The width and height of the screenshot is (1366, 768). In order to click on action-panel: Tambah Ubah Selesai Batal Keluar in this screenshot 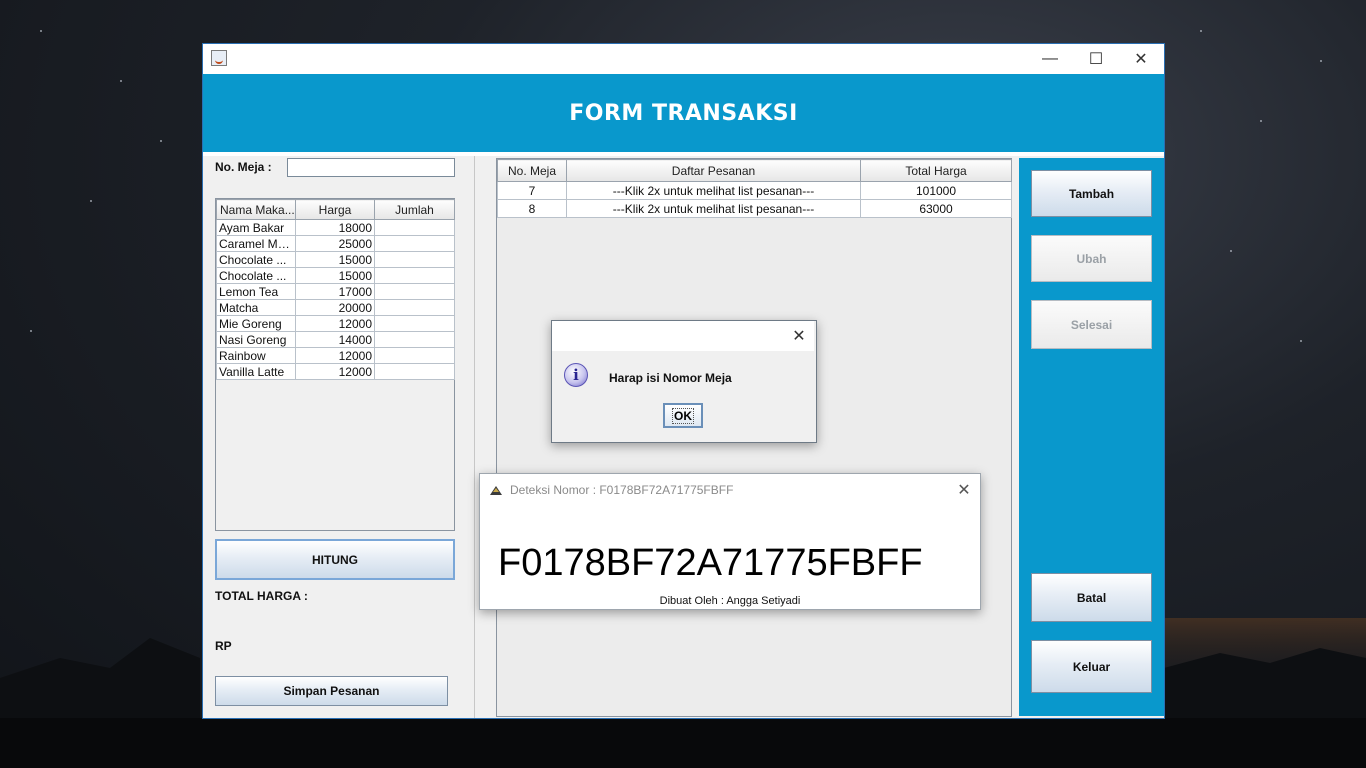, I will do `click(1091, 437)`.